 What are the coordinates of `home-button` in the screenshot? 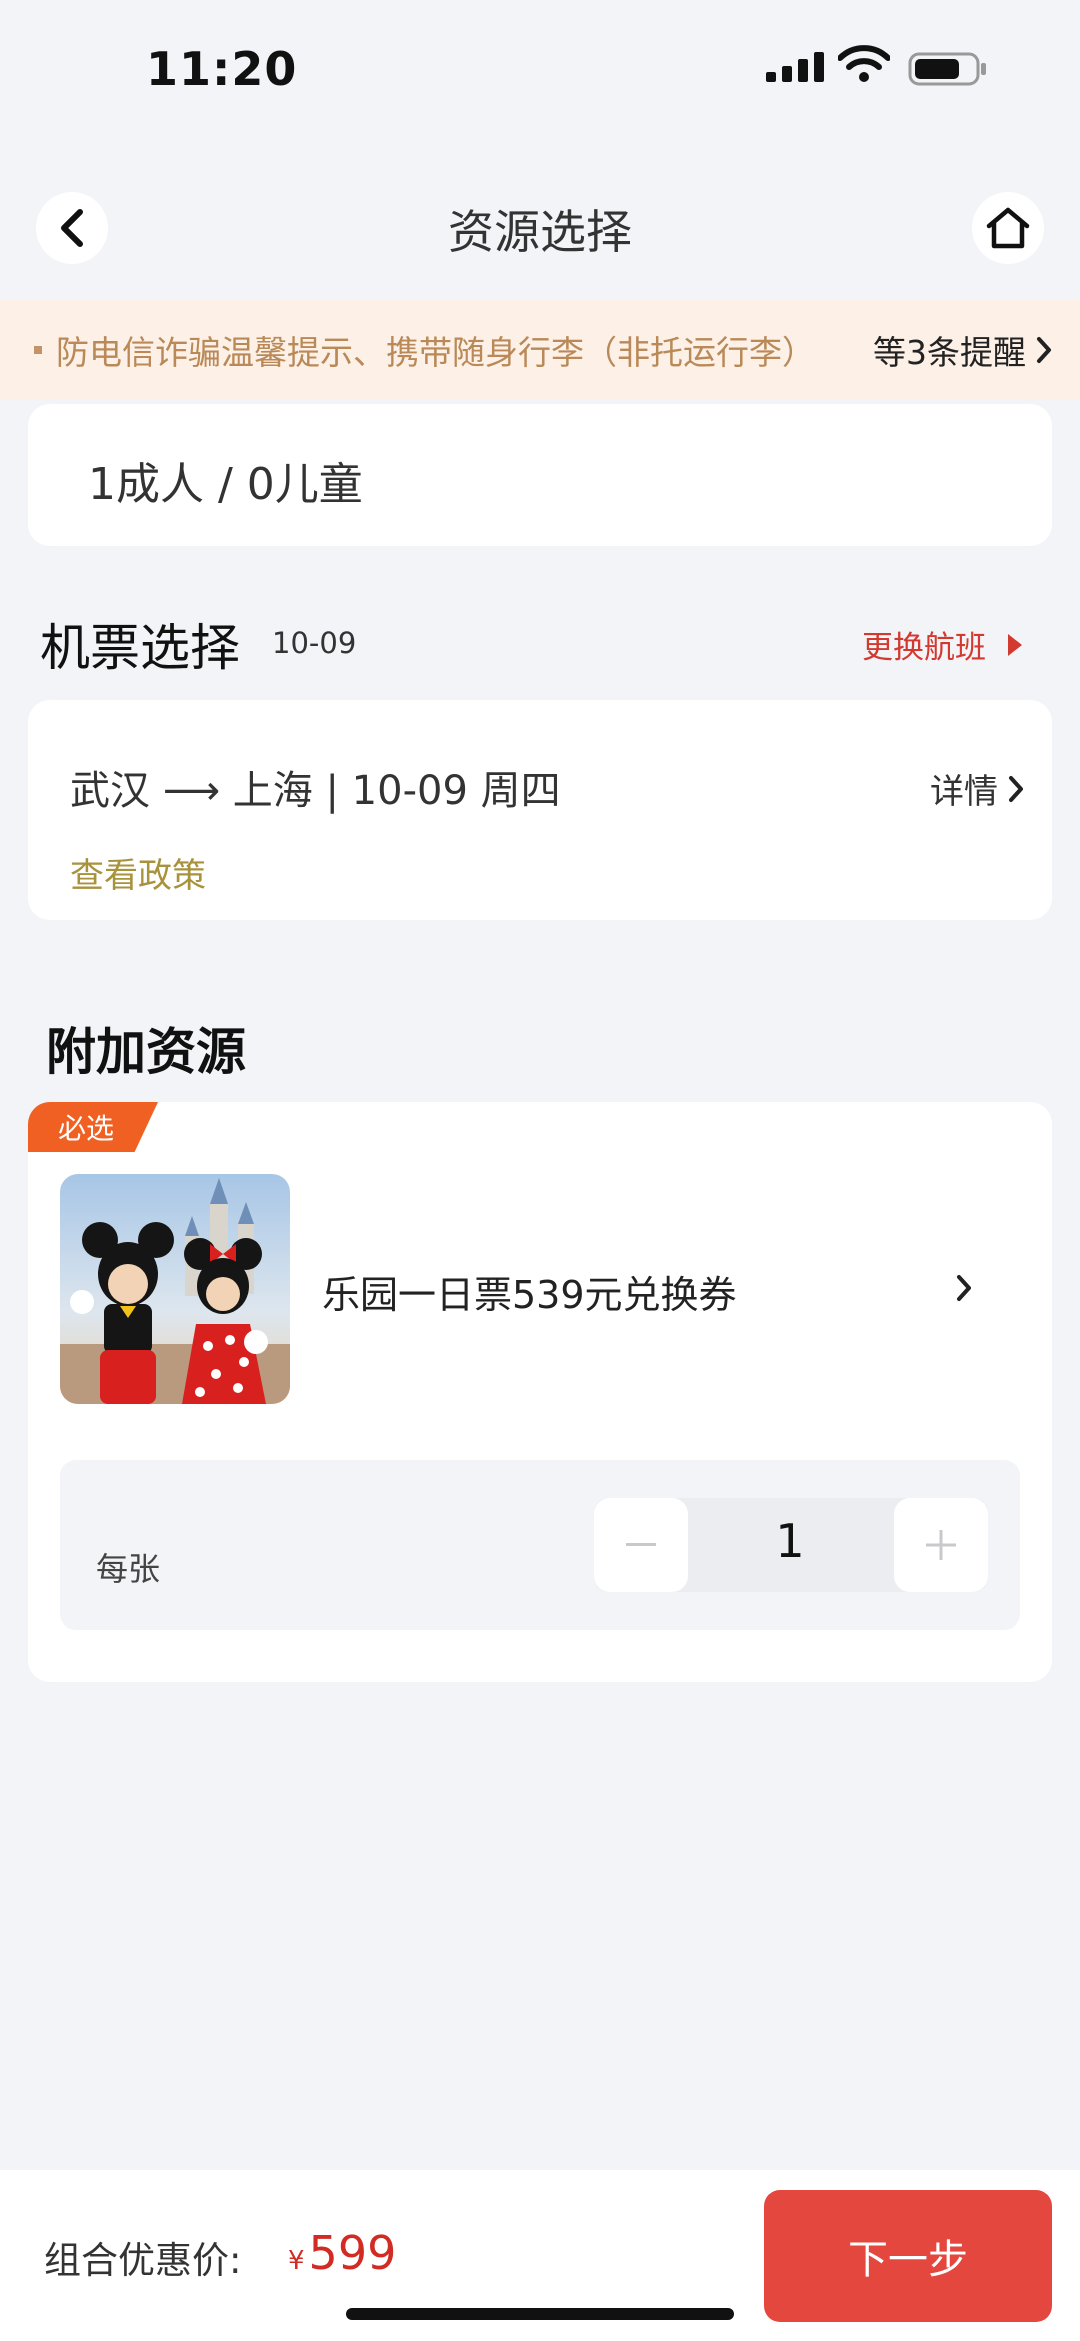 It's located at (1008, 228).